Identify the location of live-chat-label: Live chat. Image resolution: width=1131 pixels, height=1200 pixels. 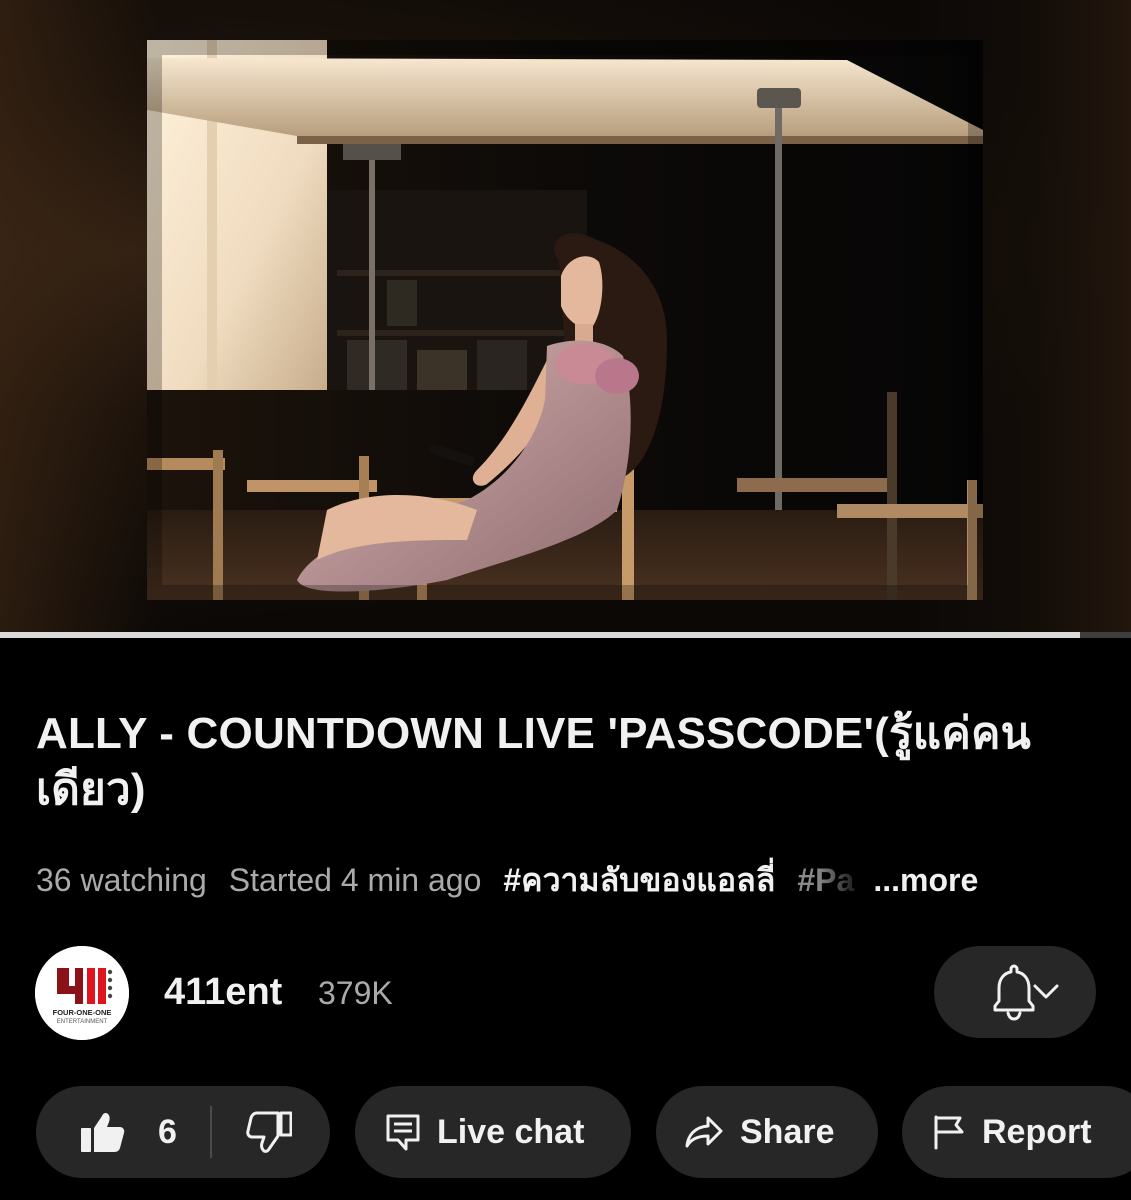
(511, 1131).